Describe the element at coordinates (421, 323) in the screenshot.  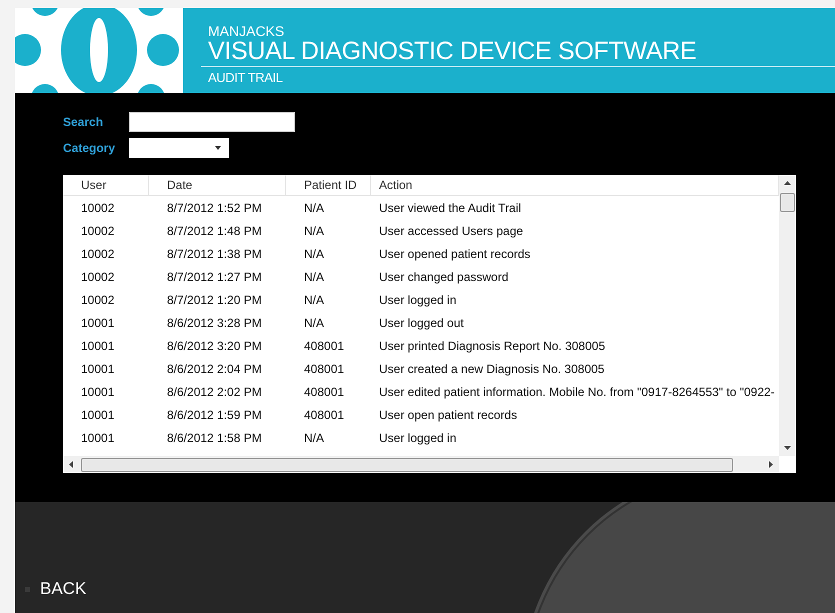
I see `table-cell-text: User logged out` at that location.